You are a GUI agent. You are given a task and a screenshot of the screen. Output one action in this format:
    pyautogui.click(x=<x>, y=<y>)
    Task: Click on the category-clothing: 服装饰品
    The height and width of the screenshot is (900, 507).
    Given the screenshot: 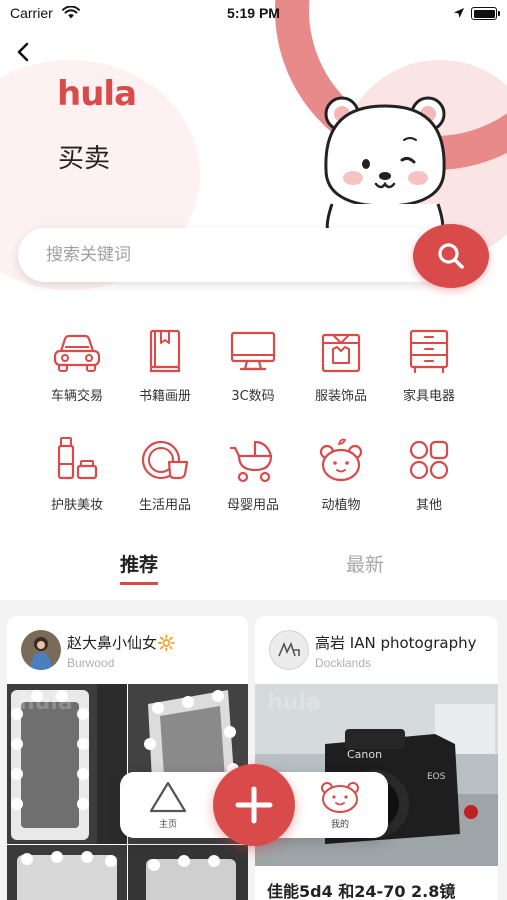 What is the action you would take?
    pyautogui.click(x=341, y=364)
    